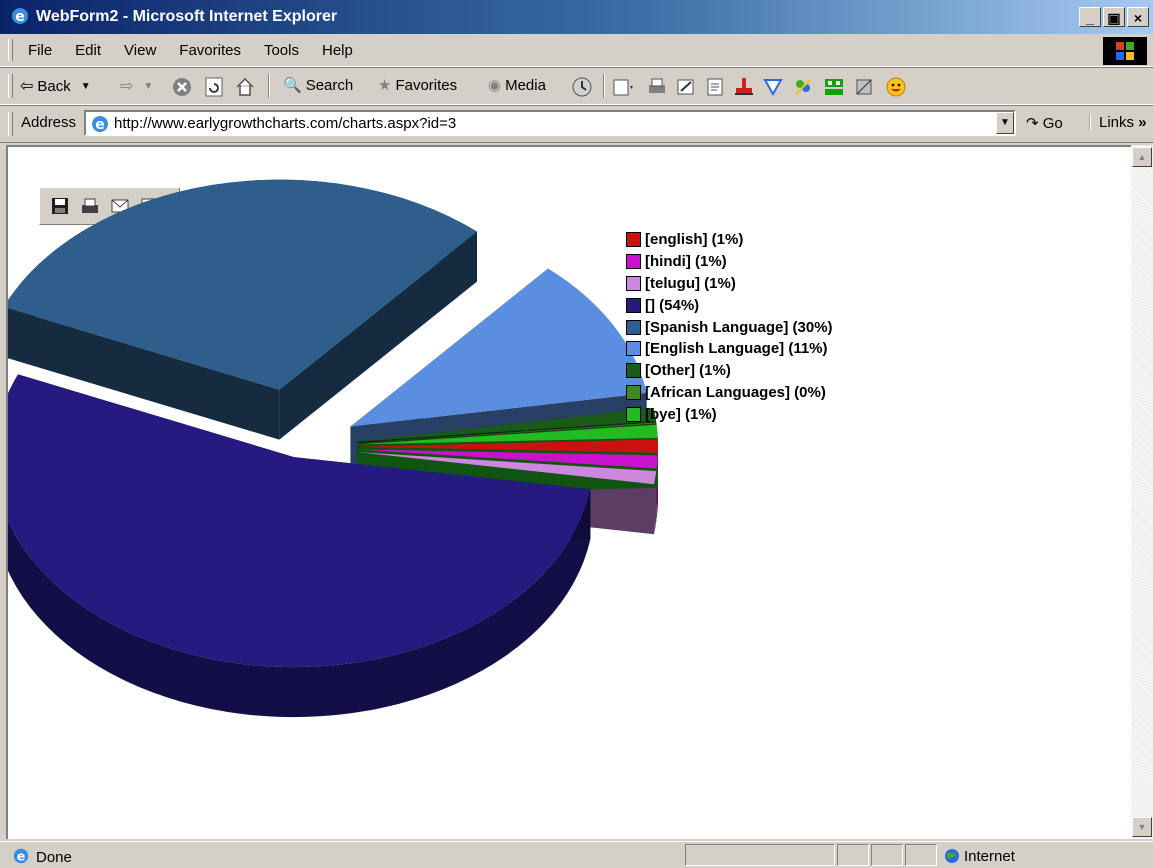 This screenshot has height=868, width=1153. I want to click on filter-icon, so click(773, 87).